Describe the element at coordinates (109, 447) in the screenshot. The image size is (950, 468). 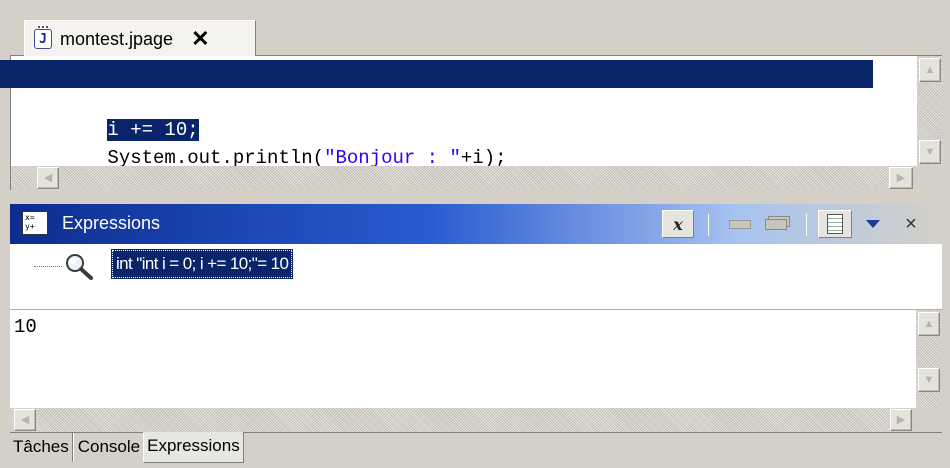
I see `tab-console: Console` at that location.